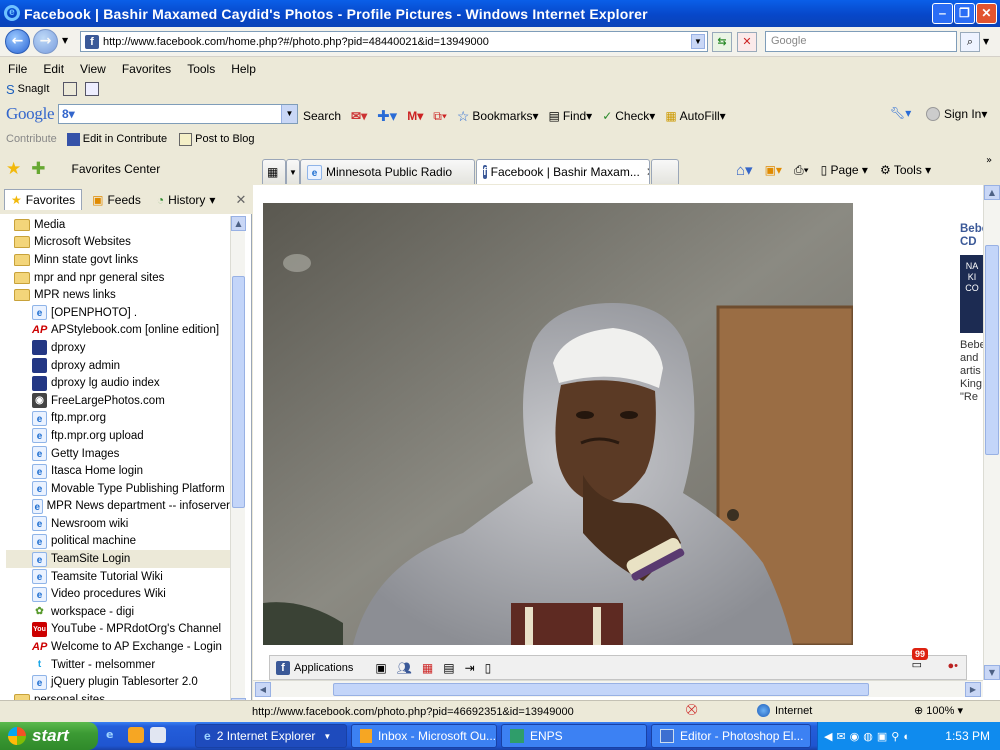 This screenshot has width=1000, height=750. I want to click on maximize-button: ❐, so click(964, 13).